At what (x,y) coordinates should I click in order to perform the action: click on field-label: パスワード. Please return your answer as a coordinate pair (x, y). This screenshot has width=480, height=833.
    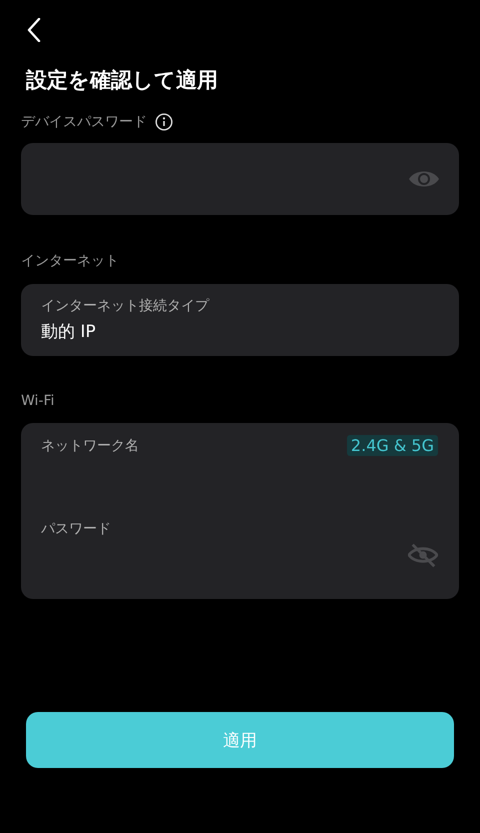
    Looking at the image, I should click on (76, 529).